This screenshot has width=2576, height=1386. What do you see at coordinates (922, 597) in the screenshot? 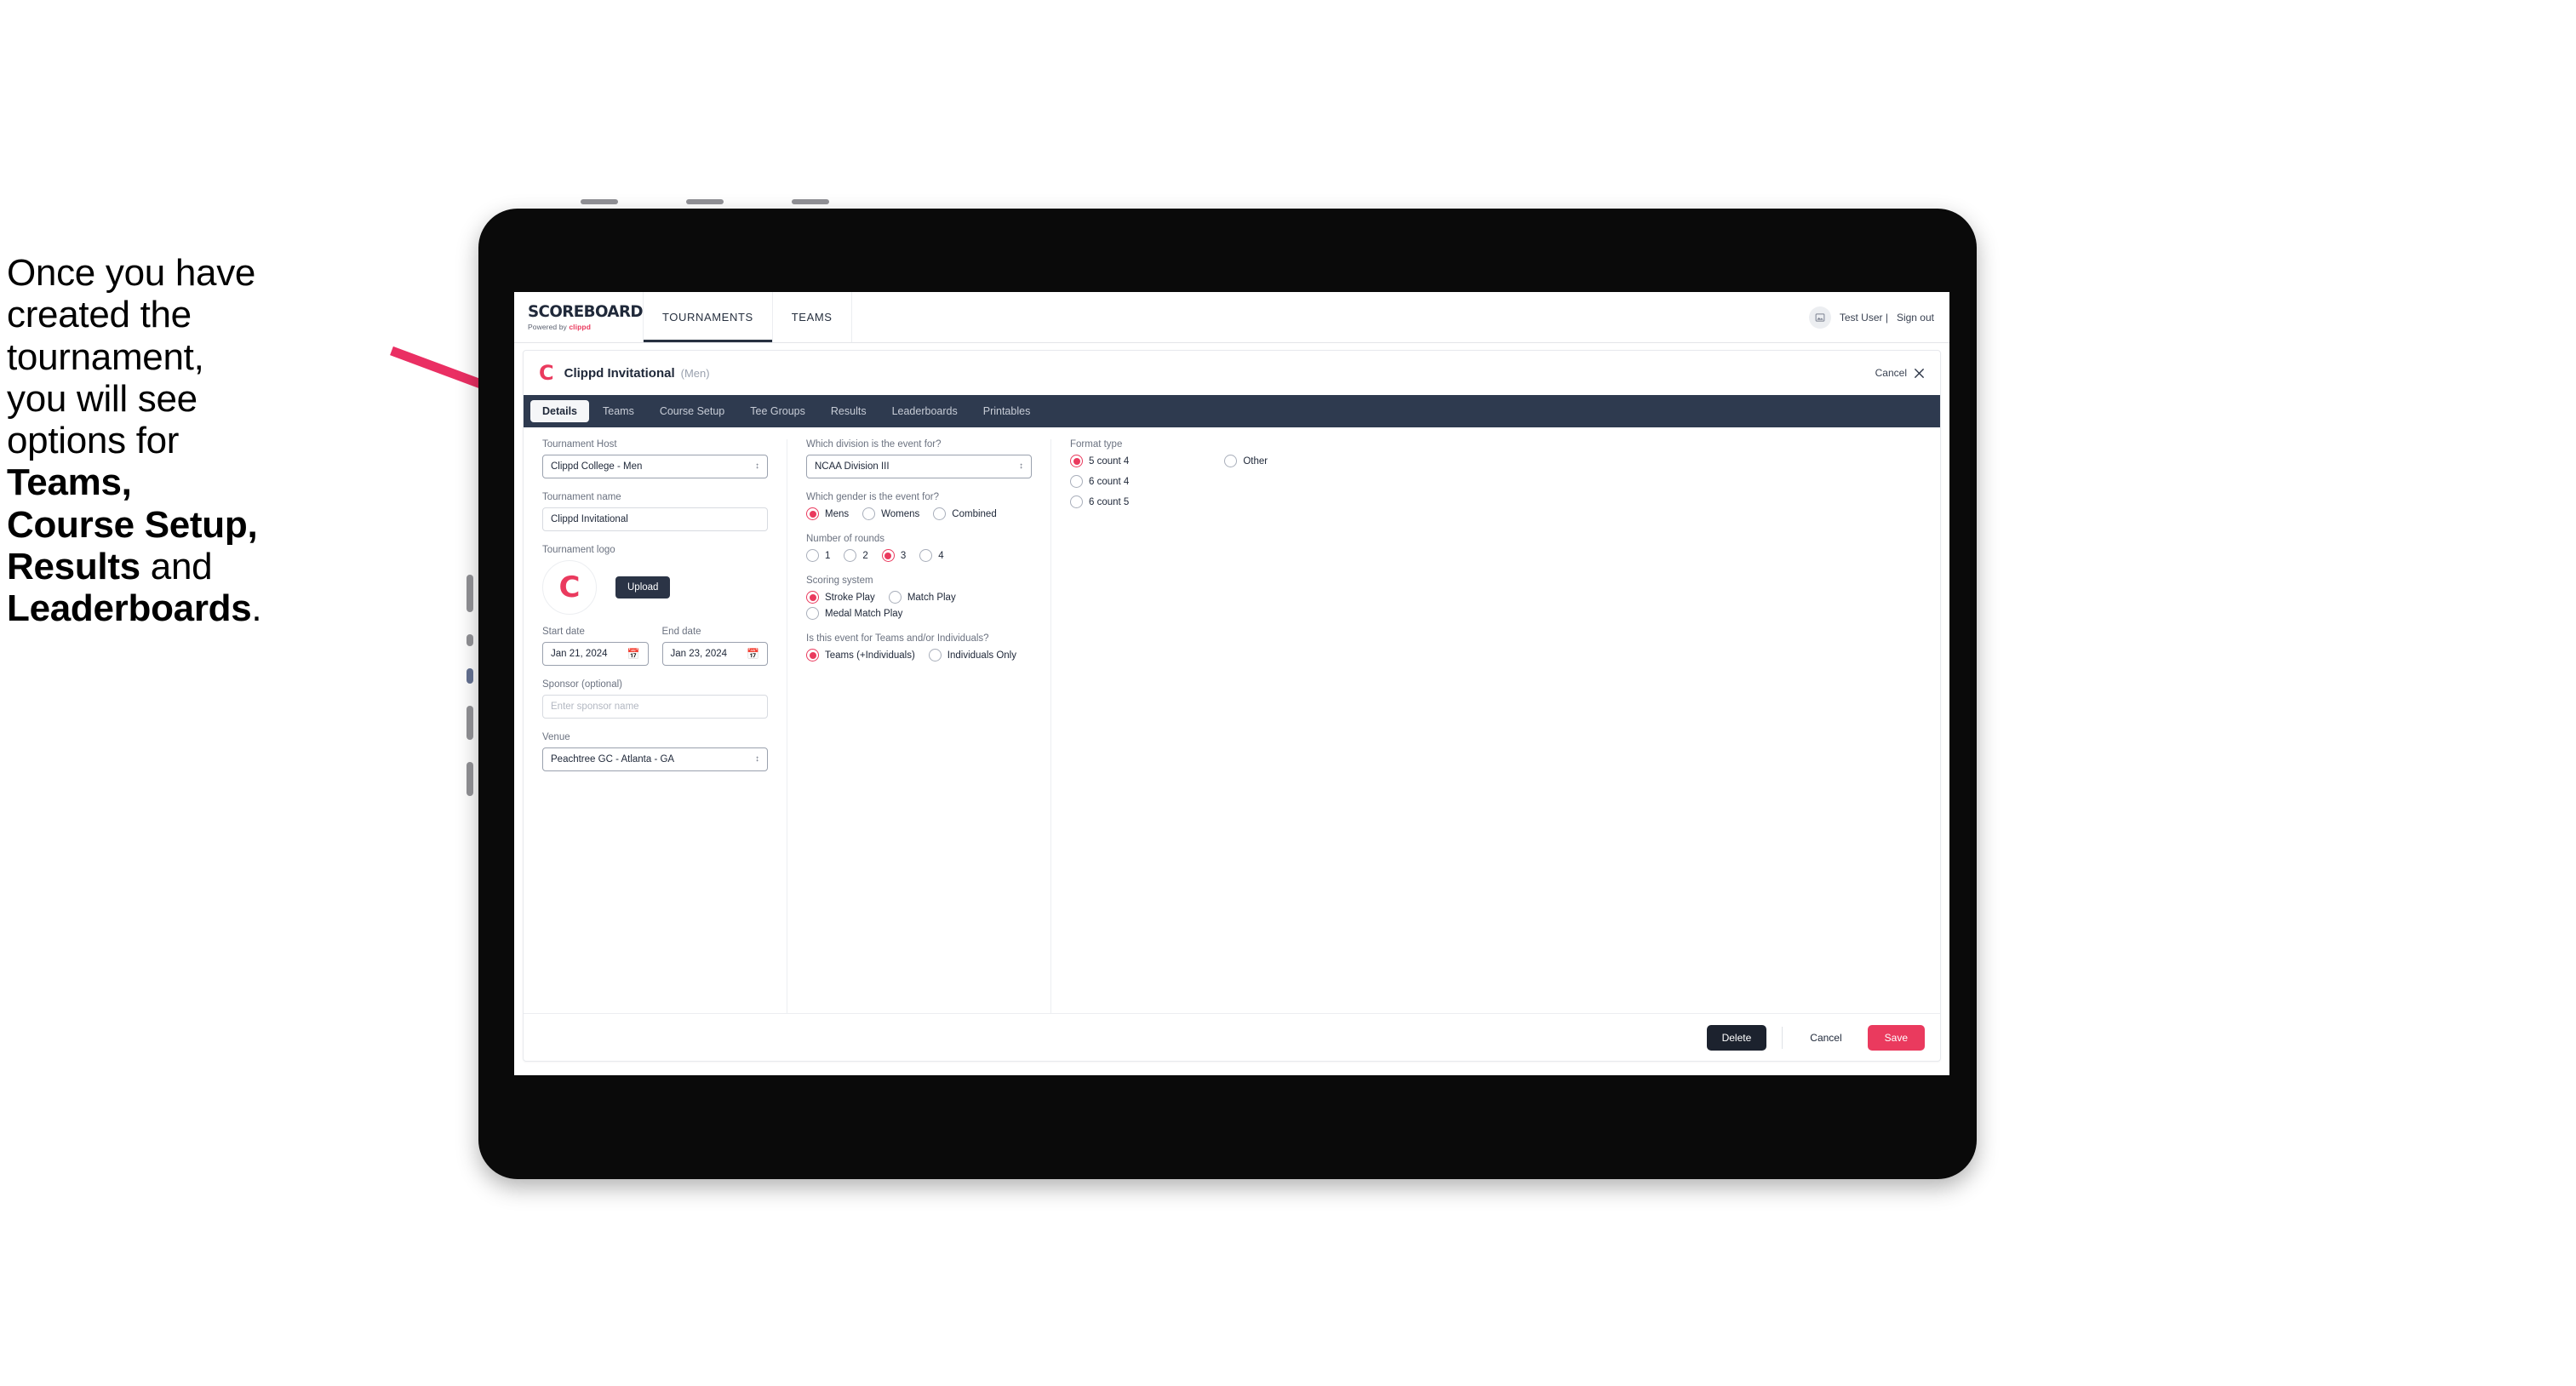
I see `radio-scoring-match-play: Match Play` at bounding box center [922, 597].